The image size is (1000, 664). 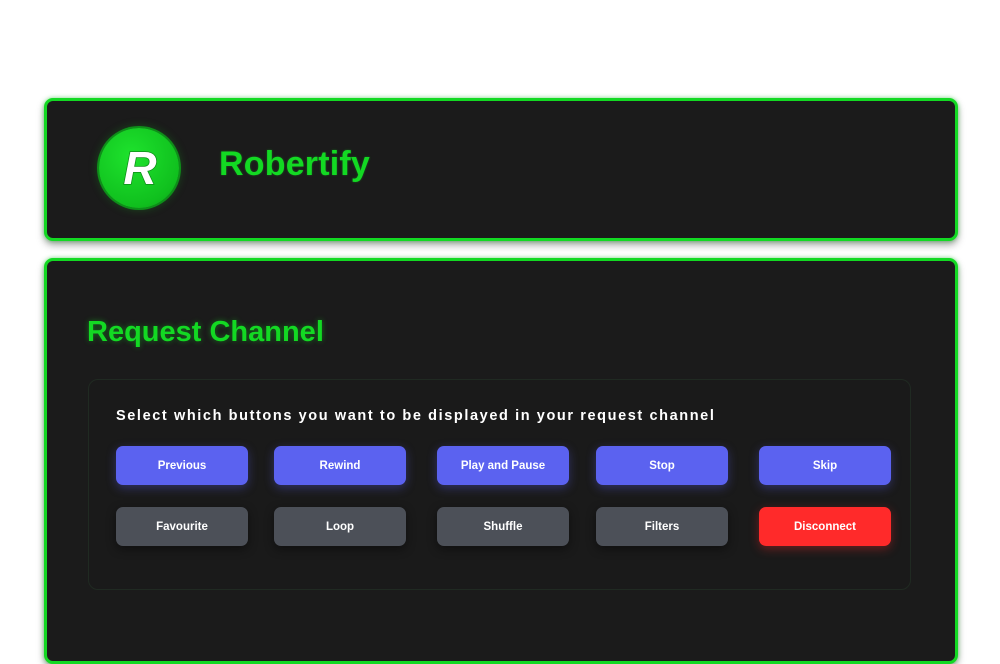 I want to click on previous-button: Previous, so click(x=182, y=465).